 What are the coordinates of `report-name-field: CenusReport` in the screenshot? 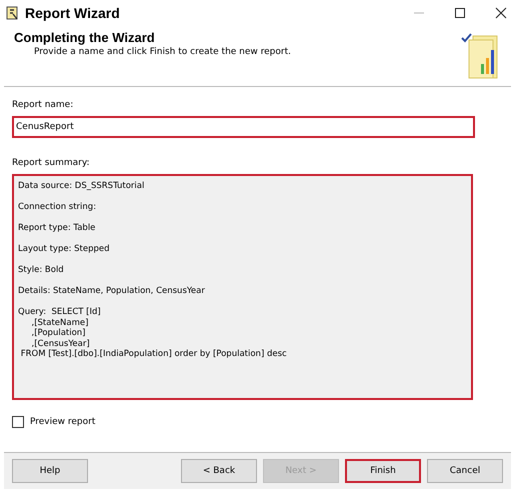 It's located at (243, 127).